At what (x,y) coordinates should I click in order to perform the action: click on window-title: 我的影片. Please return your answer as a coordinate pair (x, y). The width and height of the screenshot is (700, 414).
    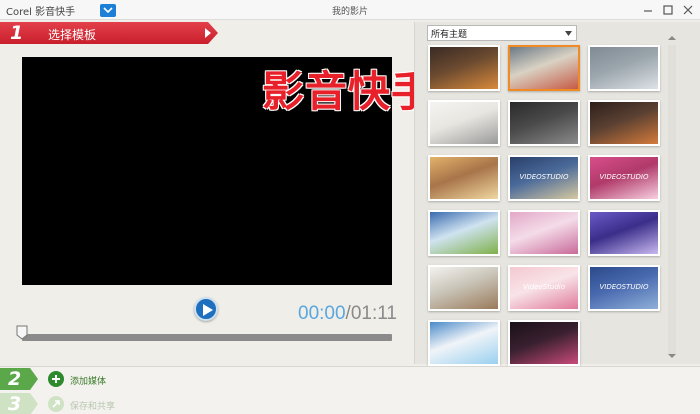
    Looking at the image, I should click on (349, 12).